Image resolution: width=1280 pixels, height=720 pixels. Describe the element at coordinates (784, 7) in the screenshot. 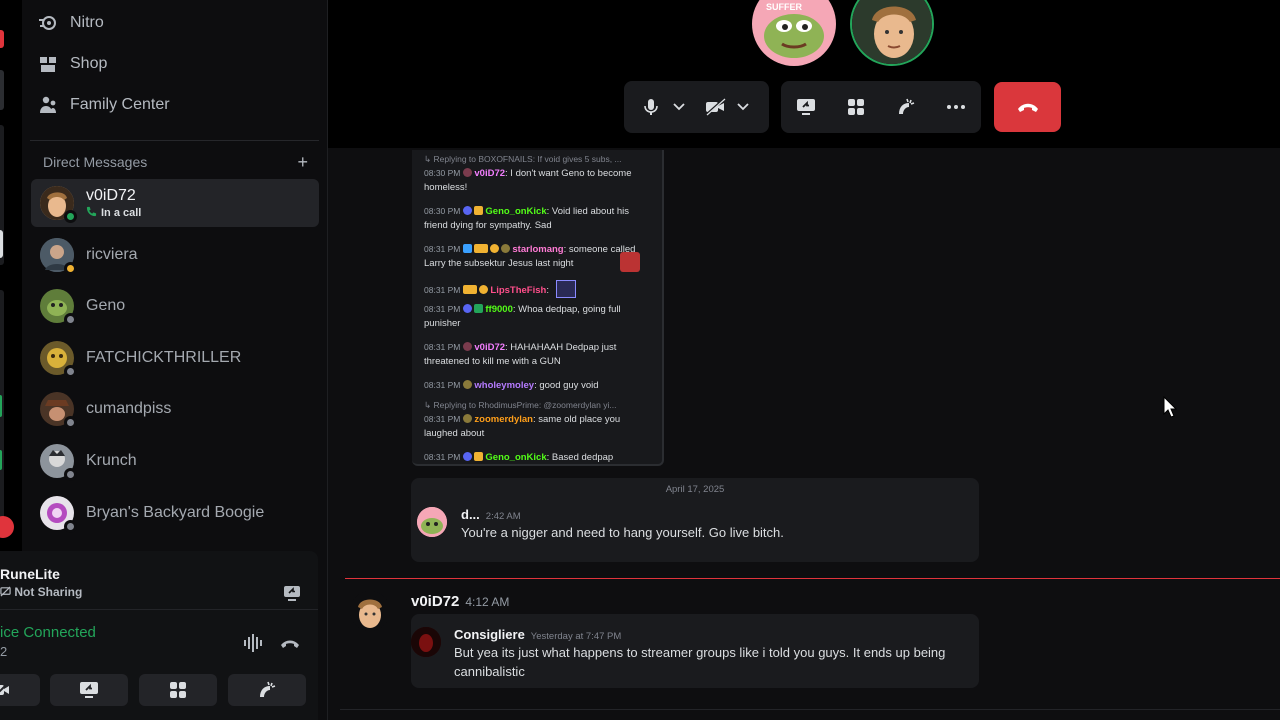

I see `pfp-text: SUFFER` at that location.